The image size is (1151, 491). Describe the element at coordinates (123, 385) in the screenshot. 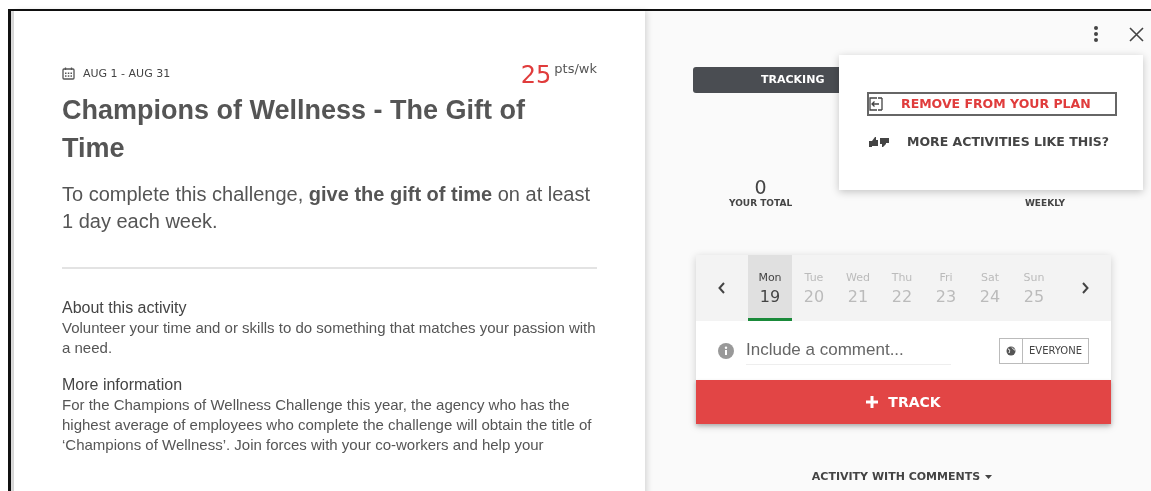

I see `section-heading: More information` at that location.